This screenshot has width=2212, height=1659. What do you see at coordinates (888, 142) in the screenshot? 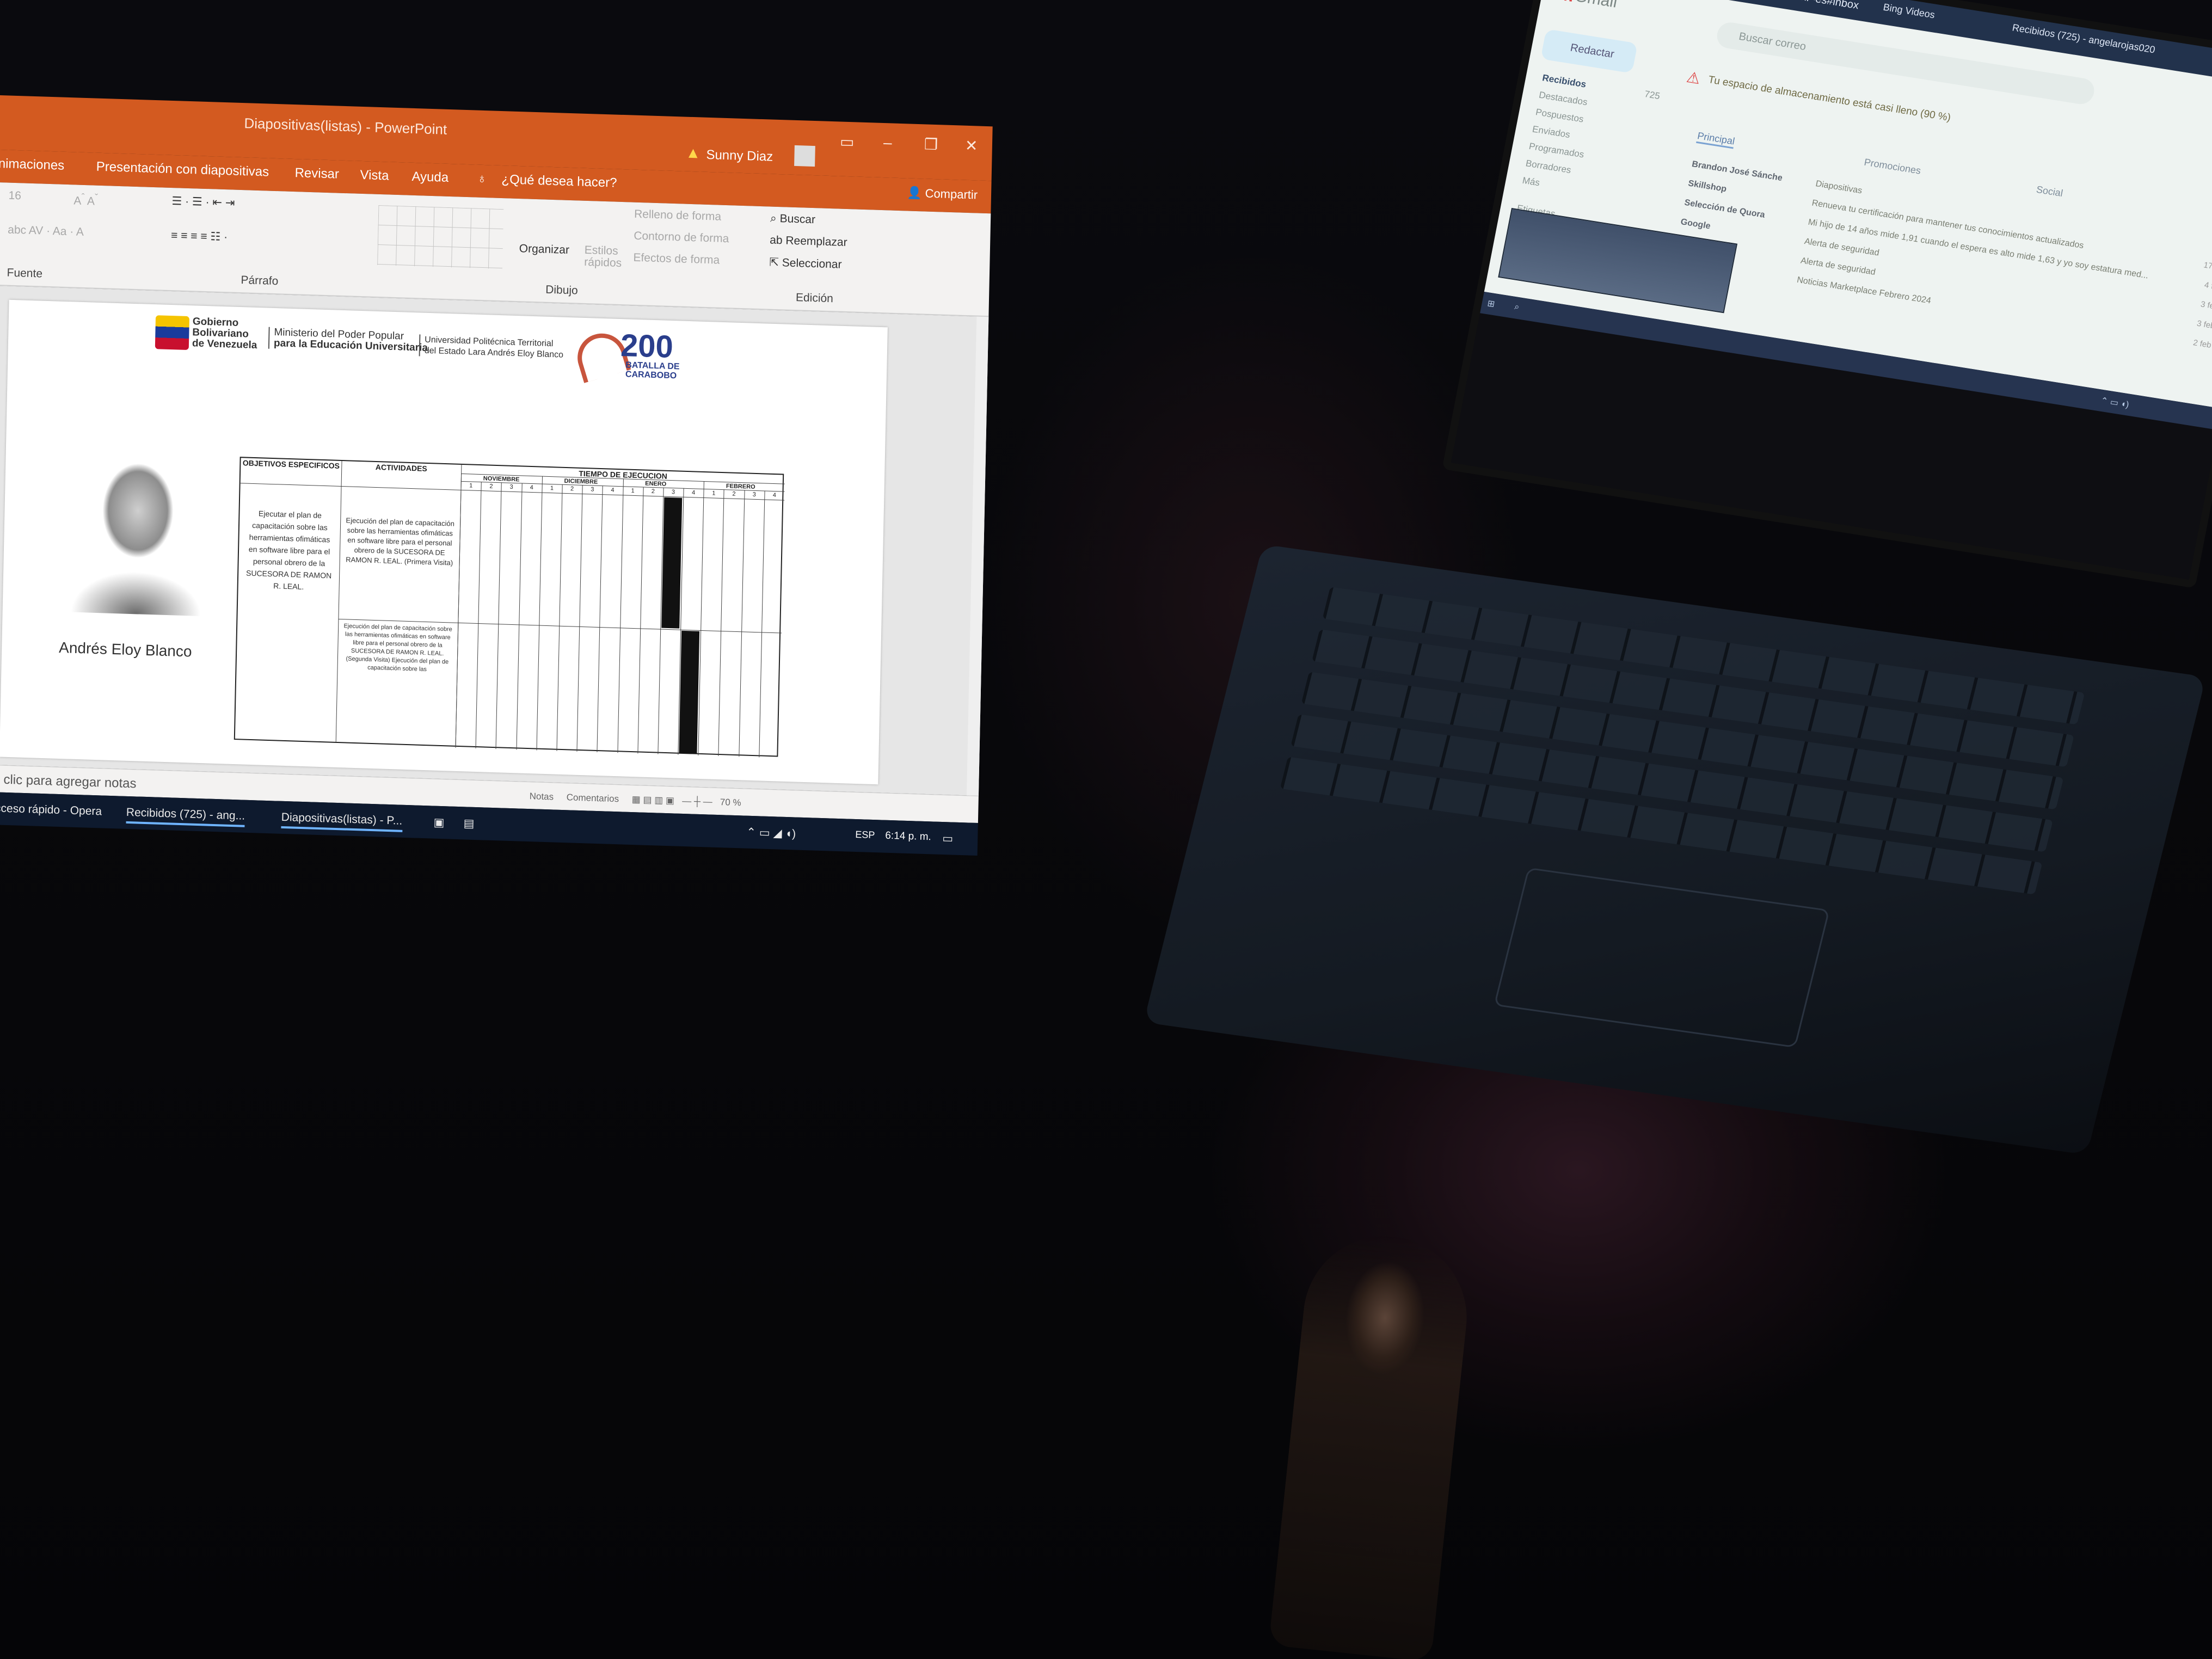
I see `minimize-icon: –` at bounding box center [888, 142].